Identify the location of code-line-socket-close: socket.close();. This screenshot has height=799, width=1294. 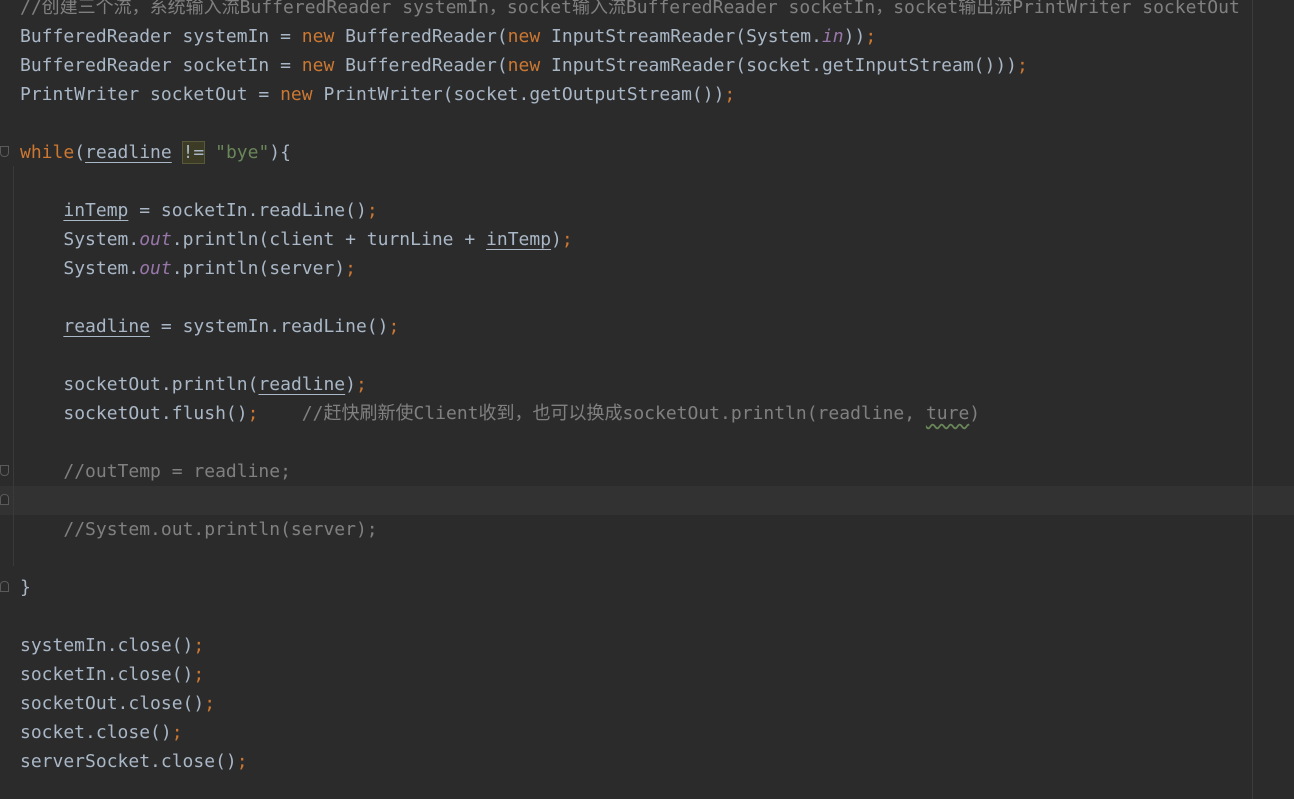
(101, 732).